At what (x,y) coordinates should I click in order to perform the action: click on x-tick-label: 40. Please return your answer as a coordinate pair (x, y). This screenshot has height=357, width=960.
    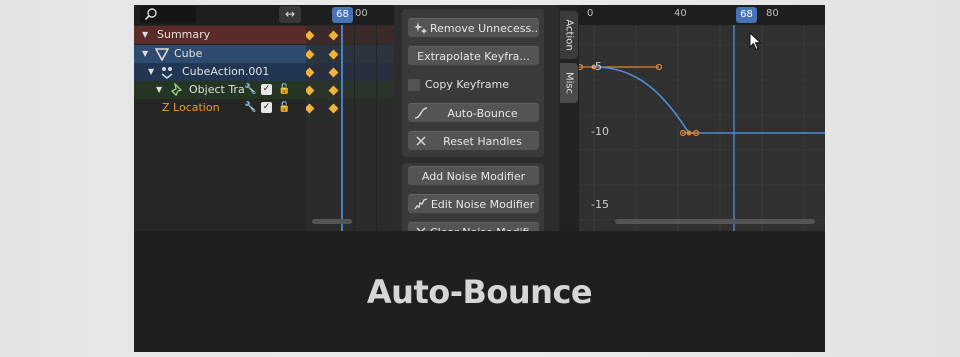
    Looking at the image, I should click on (680, 13).